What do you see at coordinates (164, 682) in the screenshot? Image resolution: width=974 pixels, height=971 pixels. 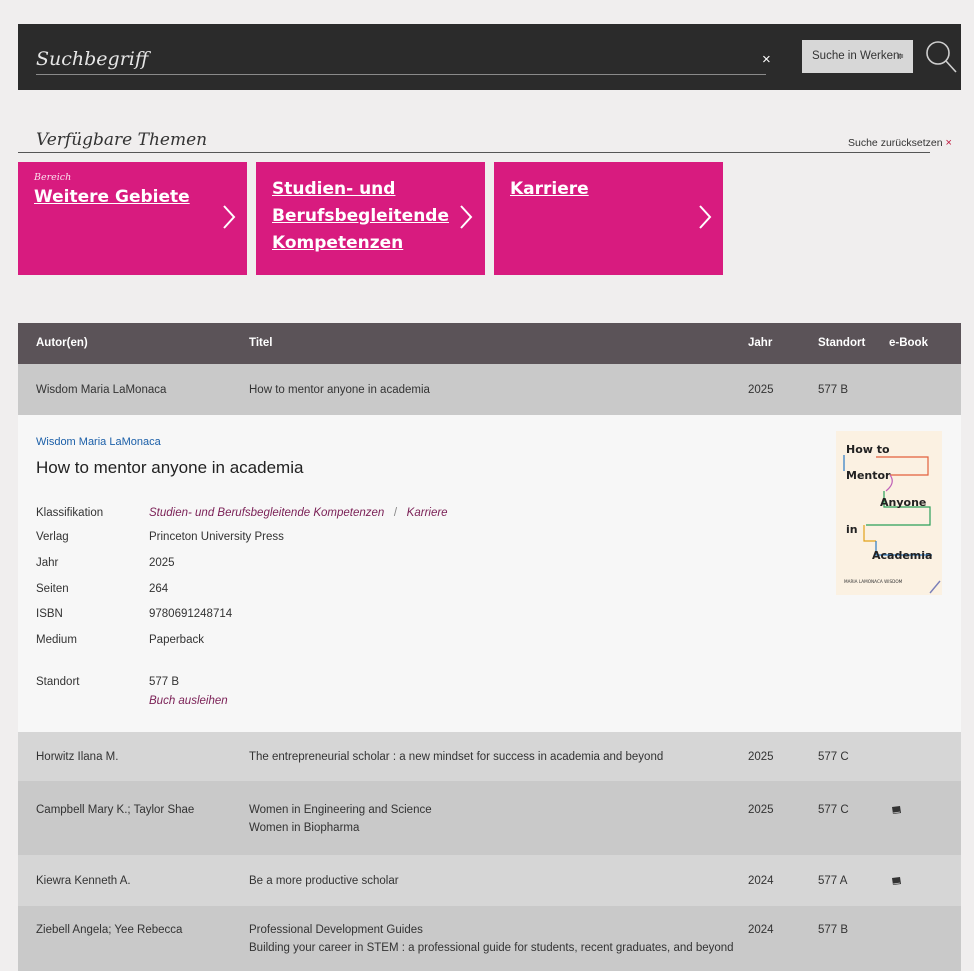 I see `detail-value-location: 577 B` at bounding box center [164, 682].